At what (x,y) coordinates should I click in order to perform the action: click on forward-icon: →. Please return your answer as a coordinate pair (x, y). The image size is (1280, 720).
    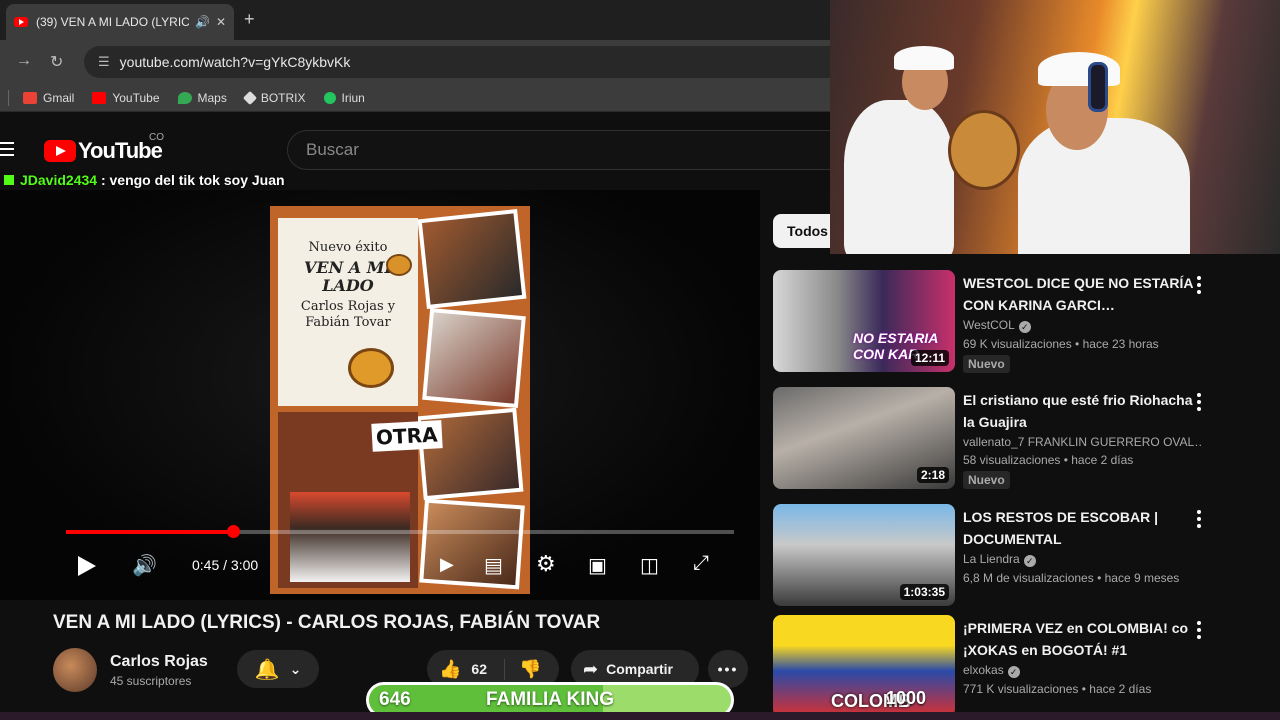
    Looking at the image, I should click on (24, 61).